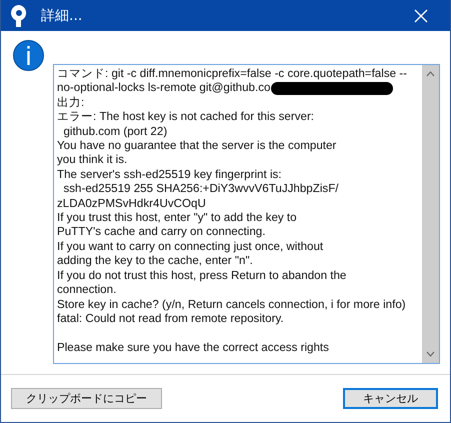 This screenshot has width=451, height=423. I want to click on output-line: If you do not trust this host, press Return to abandon the, so click(201, 276).